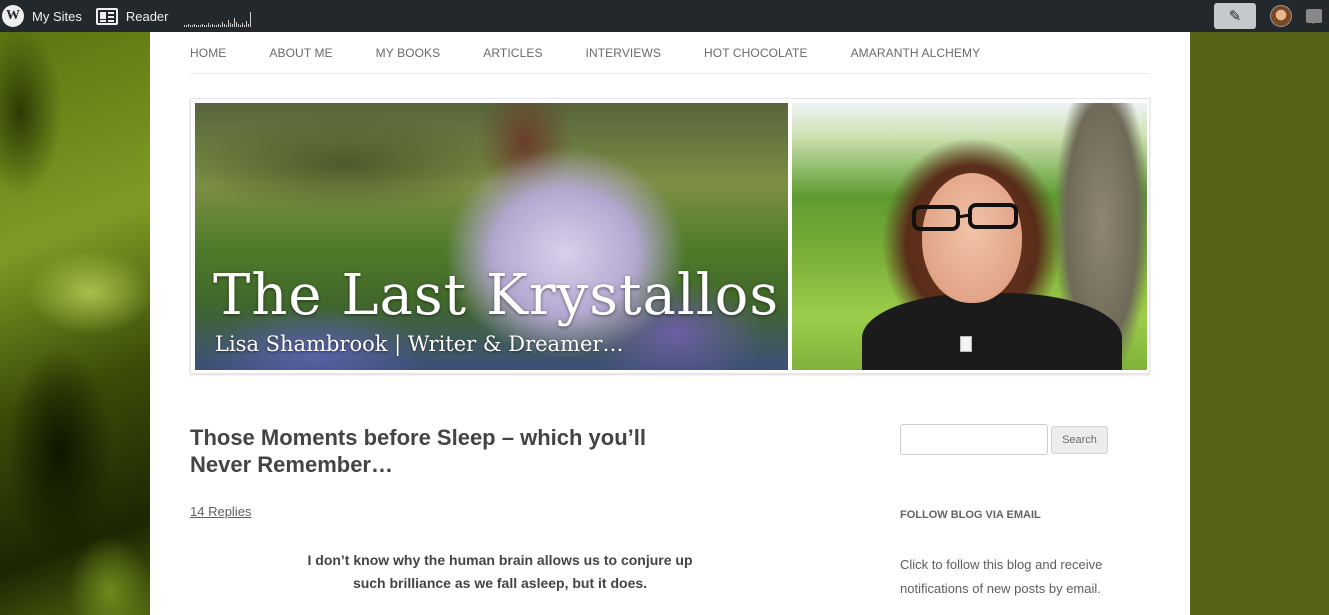  Describe the element at coordinates (970, 515) in the screenshot. I see `follow-blog-title: FOLLOW BLOG VIA EMAIL` at that location.